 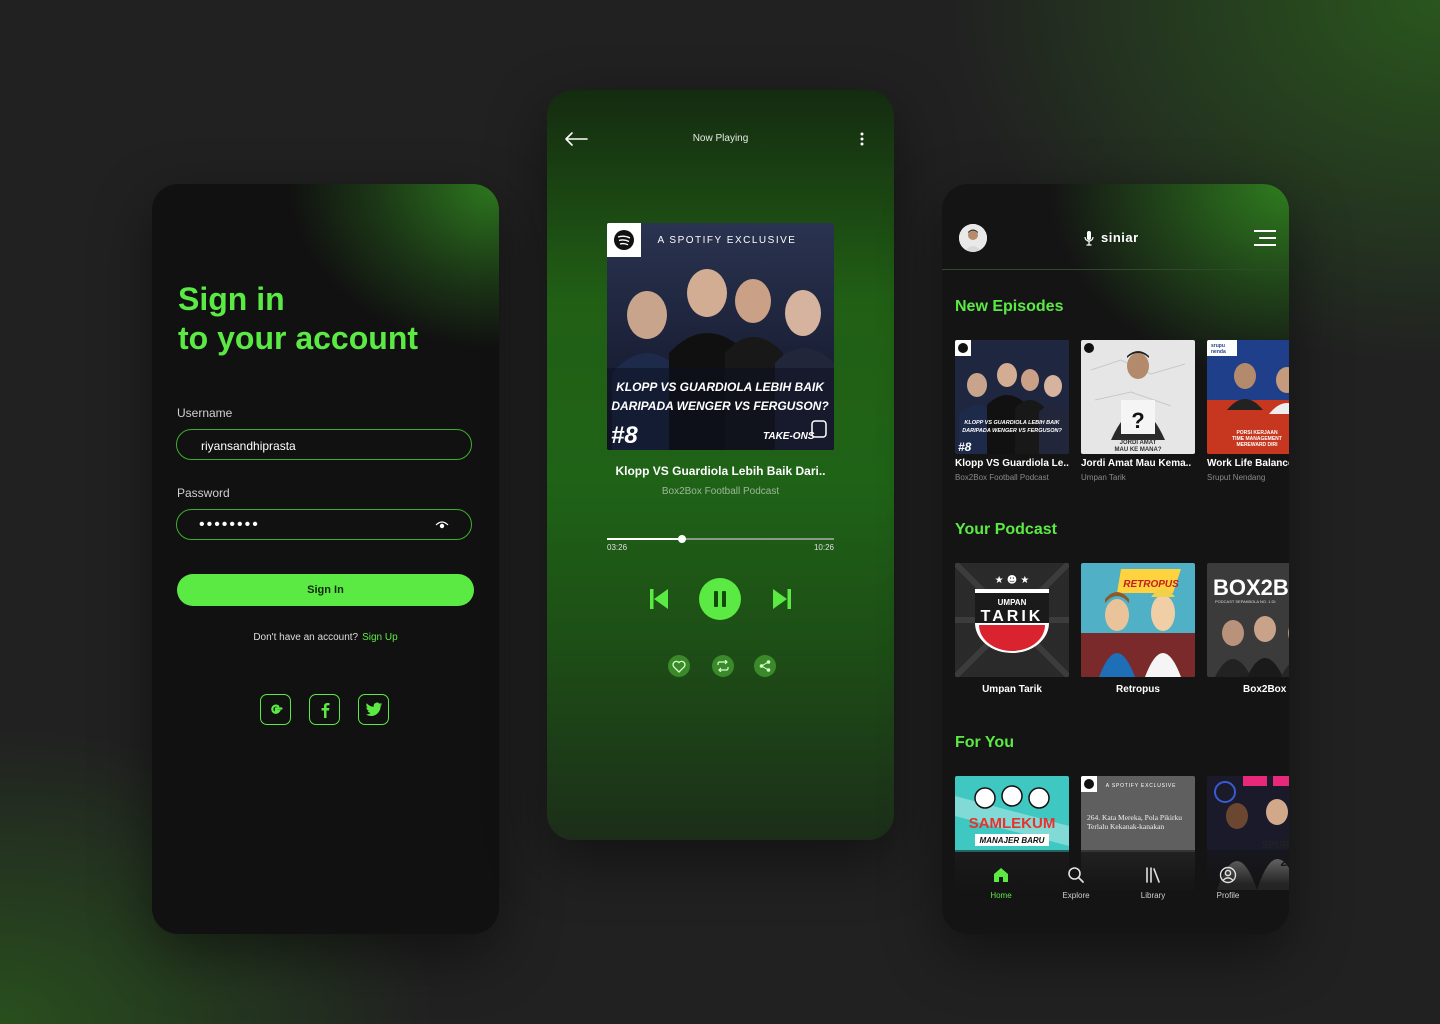 What do you see at coordinates (720, 471) in the screenshot?
I see `episode-title: Klopp VS Guardiola Lebih Baik Dari..` at bounding box center [720, 471].